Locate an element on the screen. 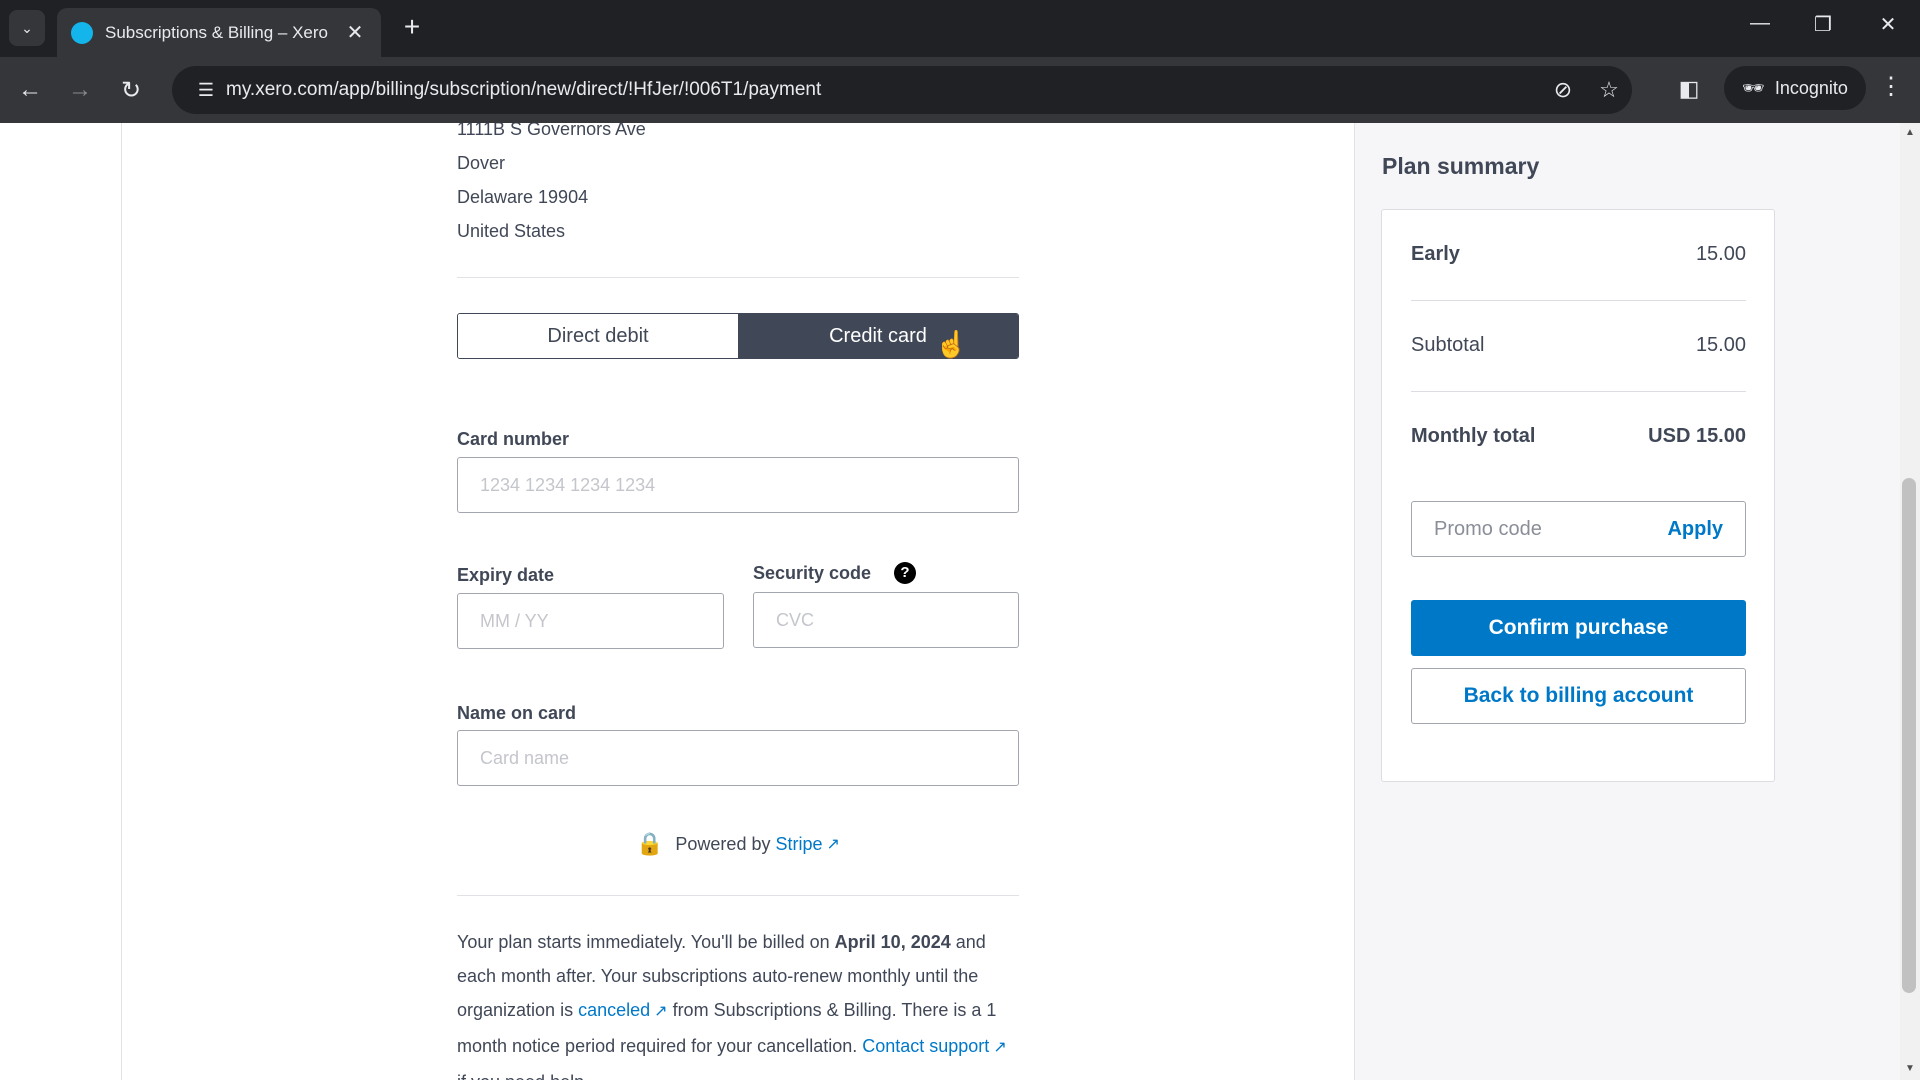  contact-support-link: Contact support is located at coordinates (925, 1046).